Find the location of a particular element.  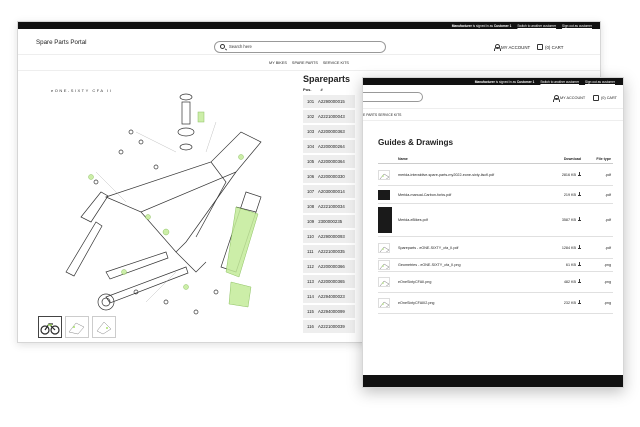

customer-label: Customer 1 is located at coordinates (502, 25).